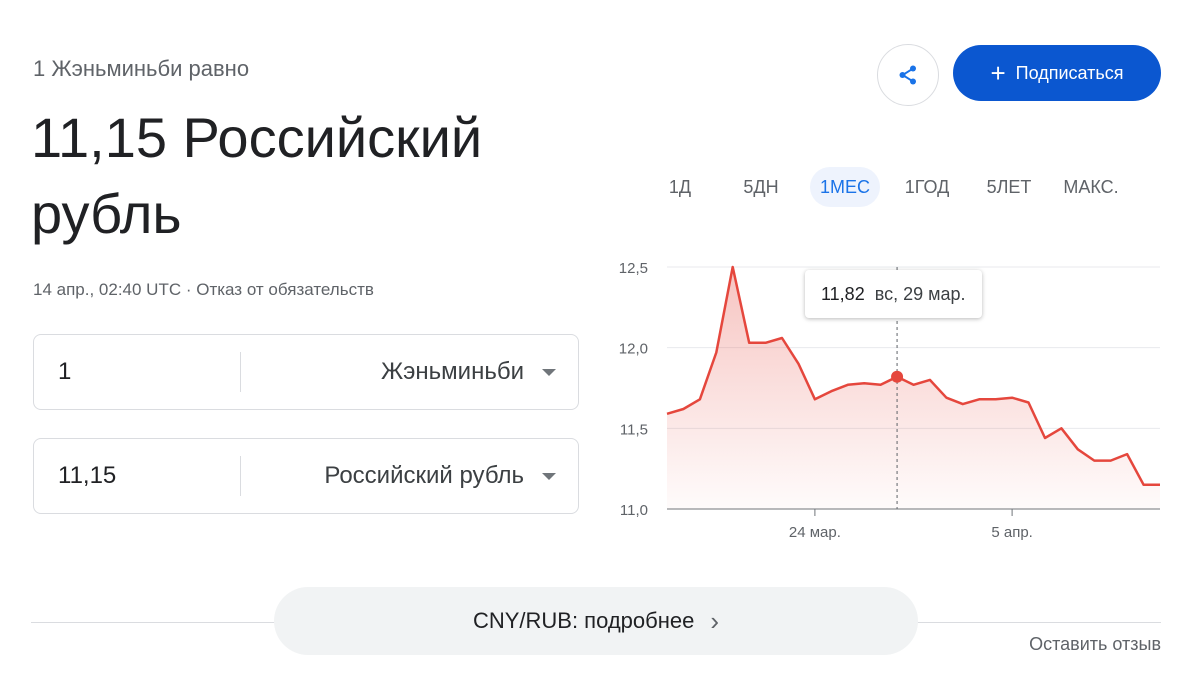 Image resolution: width=1200 pixels, height=675 pixels. I want to click on from-currency-select: Жэньминьби, so click(409, 372).